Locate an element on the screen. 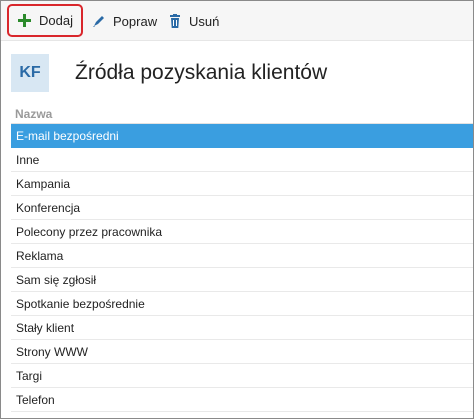 The height and width of the screenshot is (419, 474). table-row: Strony WWW is located at coordinates (242, 352).